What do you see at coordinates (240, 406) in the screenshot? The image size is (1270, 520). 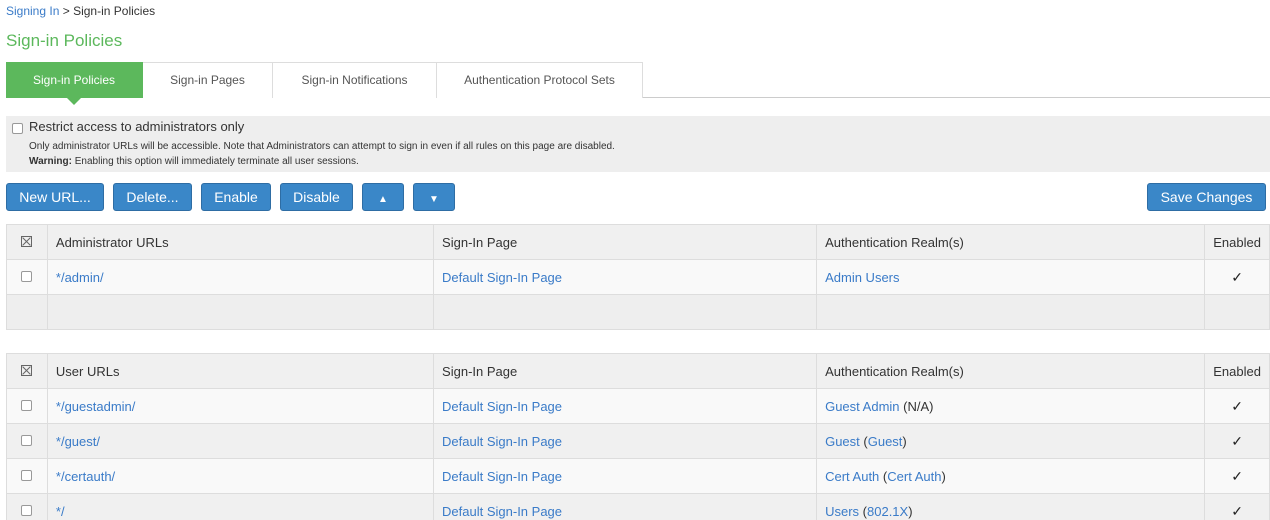 I see `url-cell: */guestadmin/` at bounding box center [240, 406].